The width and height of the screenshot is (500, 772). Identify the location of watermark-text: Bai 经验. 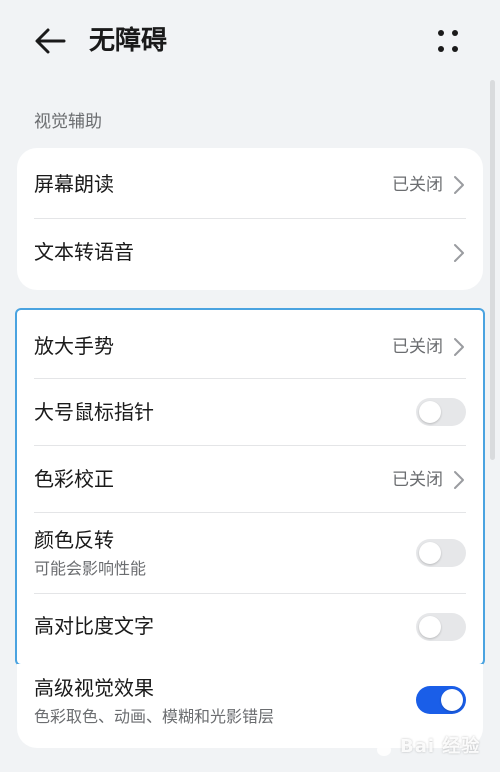
(440, 746).